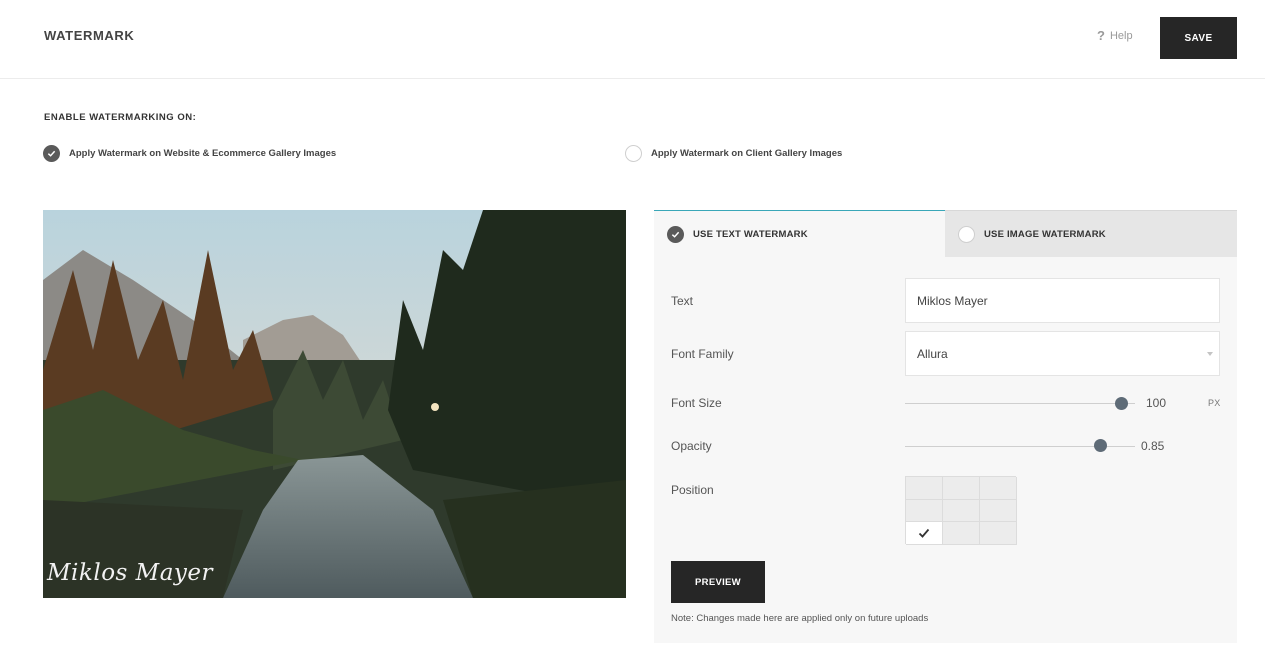 Image resolution: width=1265 pixels, height=651 pixels. What do you see at coordinates (998, 511) in the screenshot?
I see `position-middle-right` at bounding box center [998, 511].